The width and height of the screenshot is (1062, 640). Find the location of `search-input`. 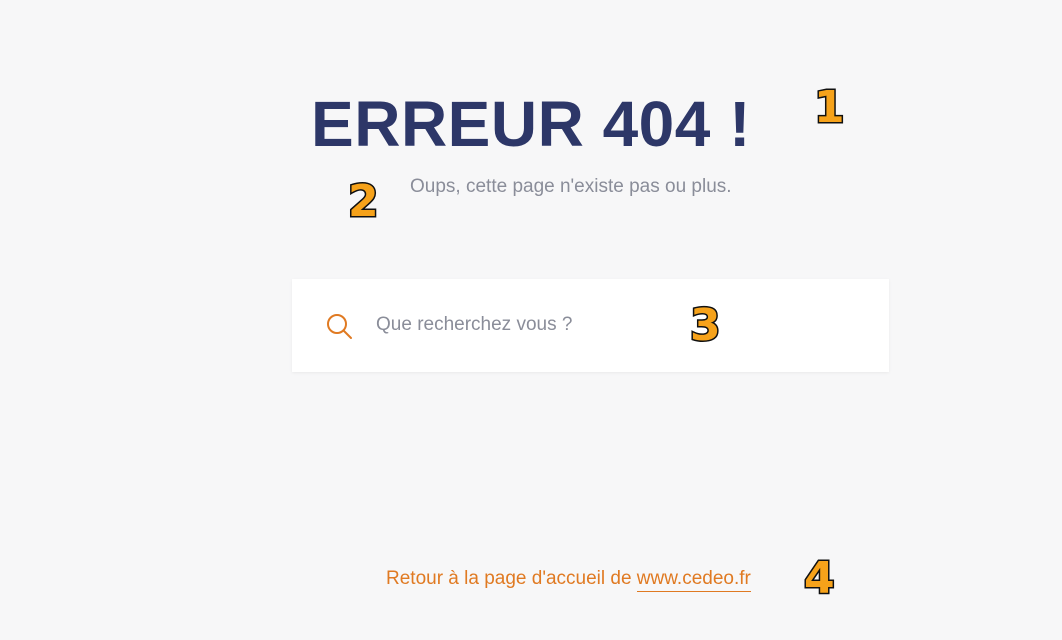

search-input is located at coordinates (616, 325).